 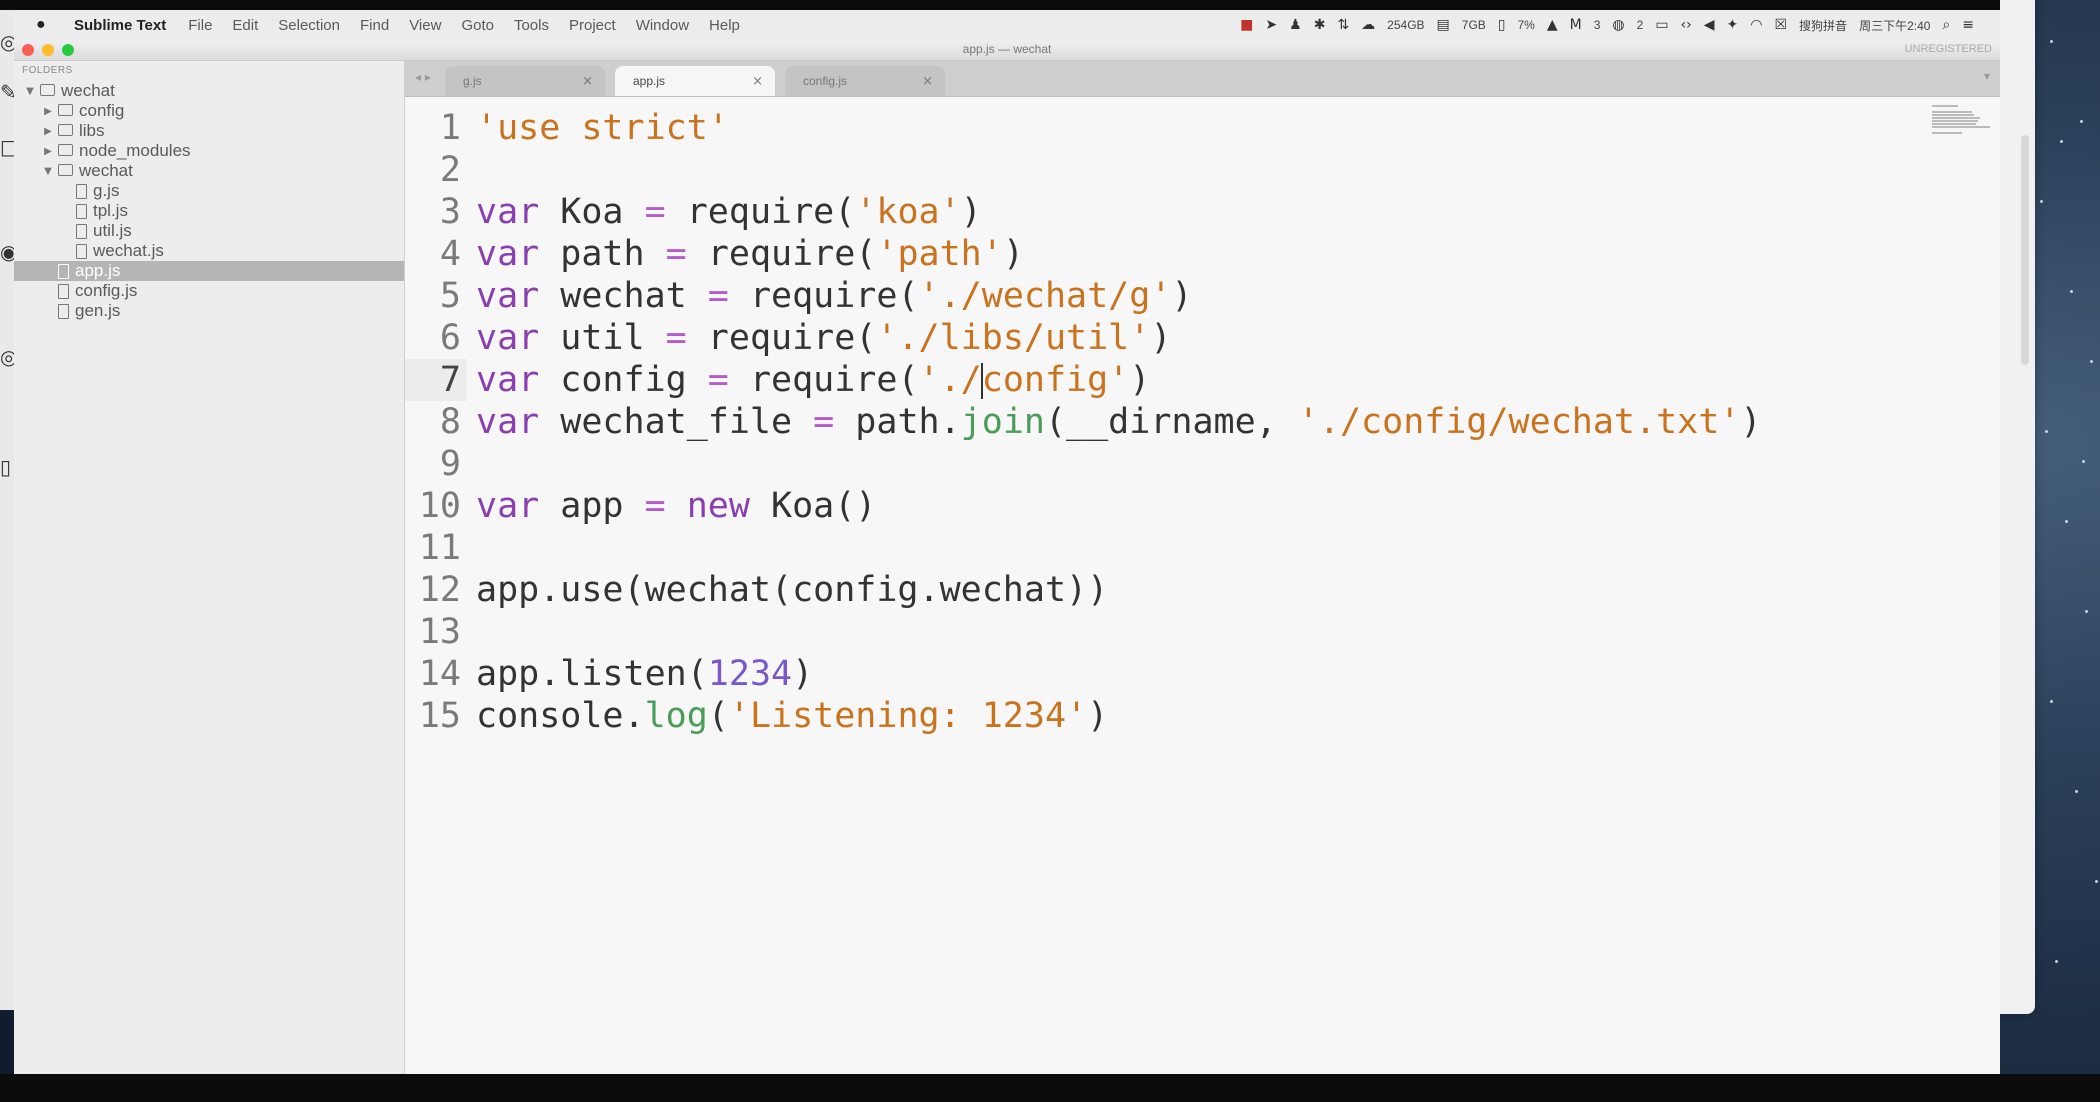 What do you see at coordinates (655, 212) in the screenshot?
I see `code-operator: =` at bounding box center [655, 212].